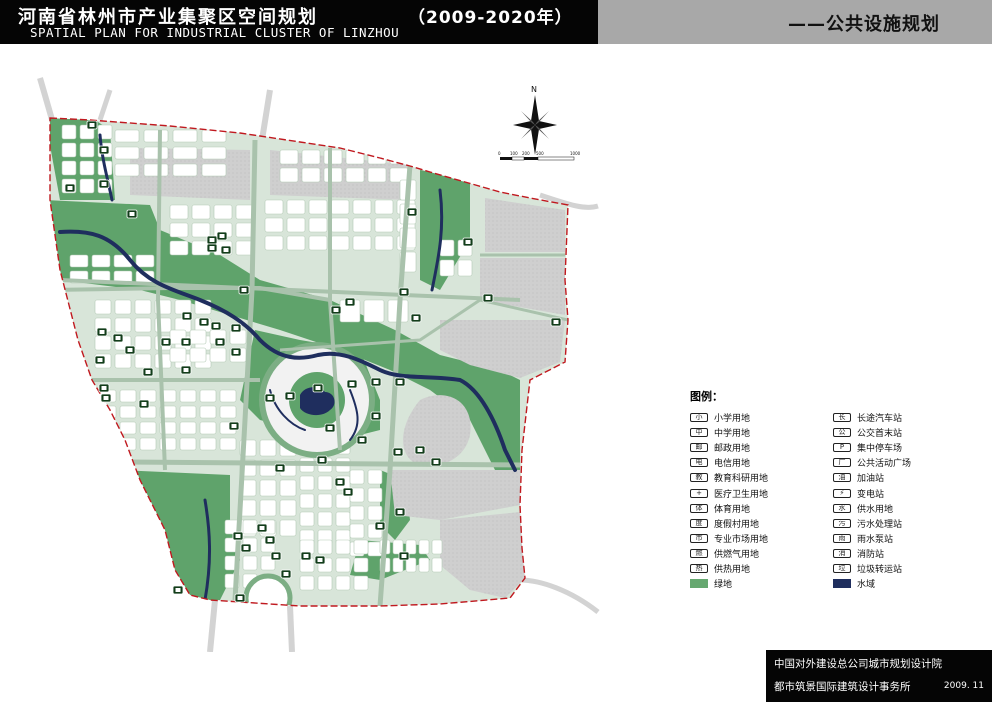 This screenshot has width=992, height=702. I want to click on legend-item: 度度假村用地, so click(729, 523).